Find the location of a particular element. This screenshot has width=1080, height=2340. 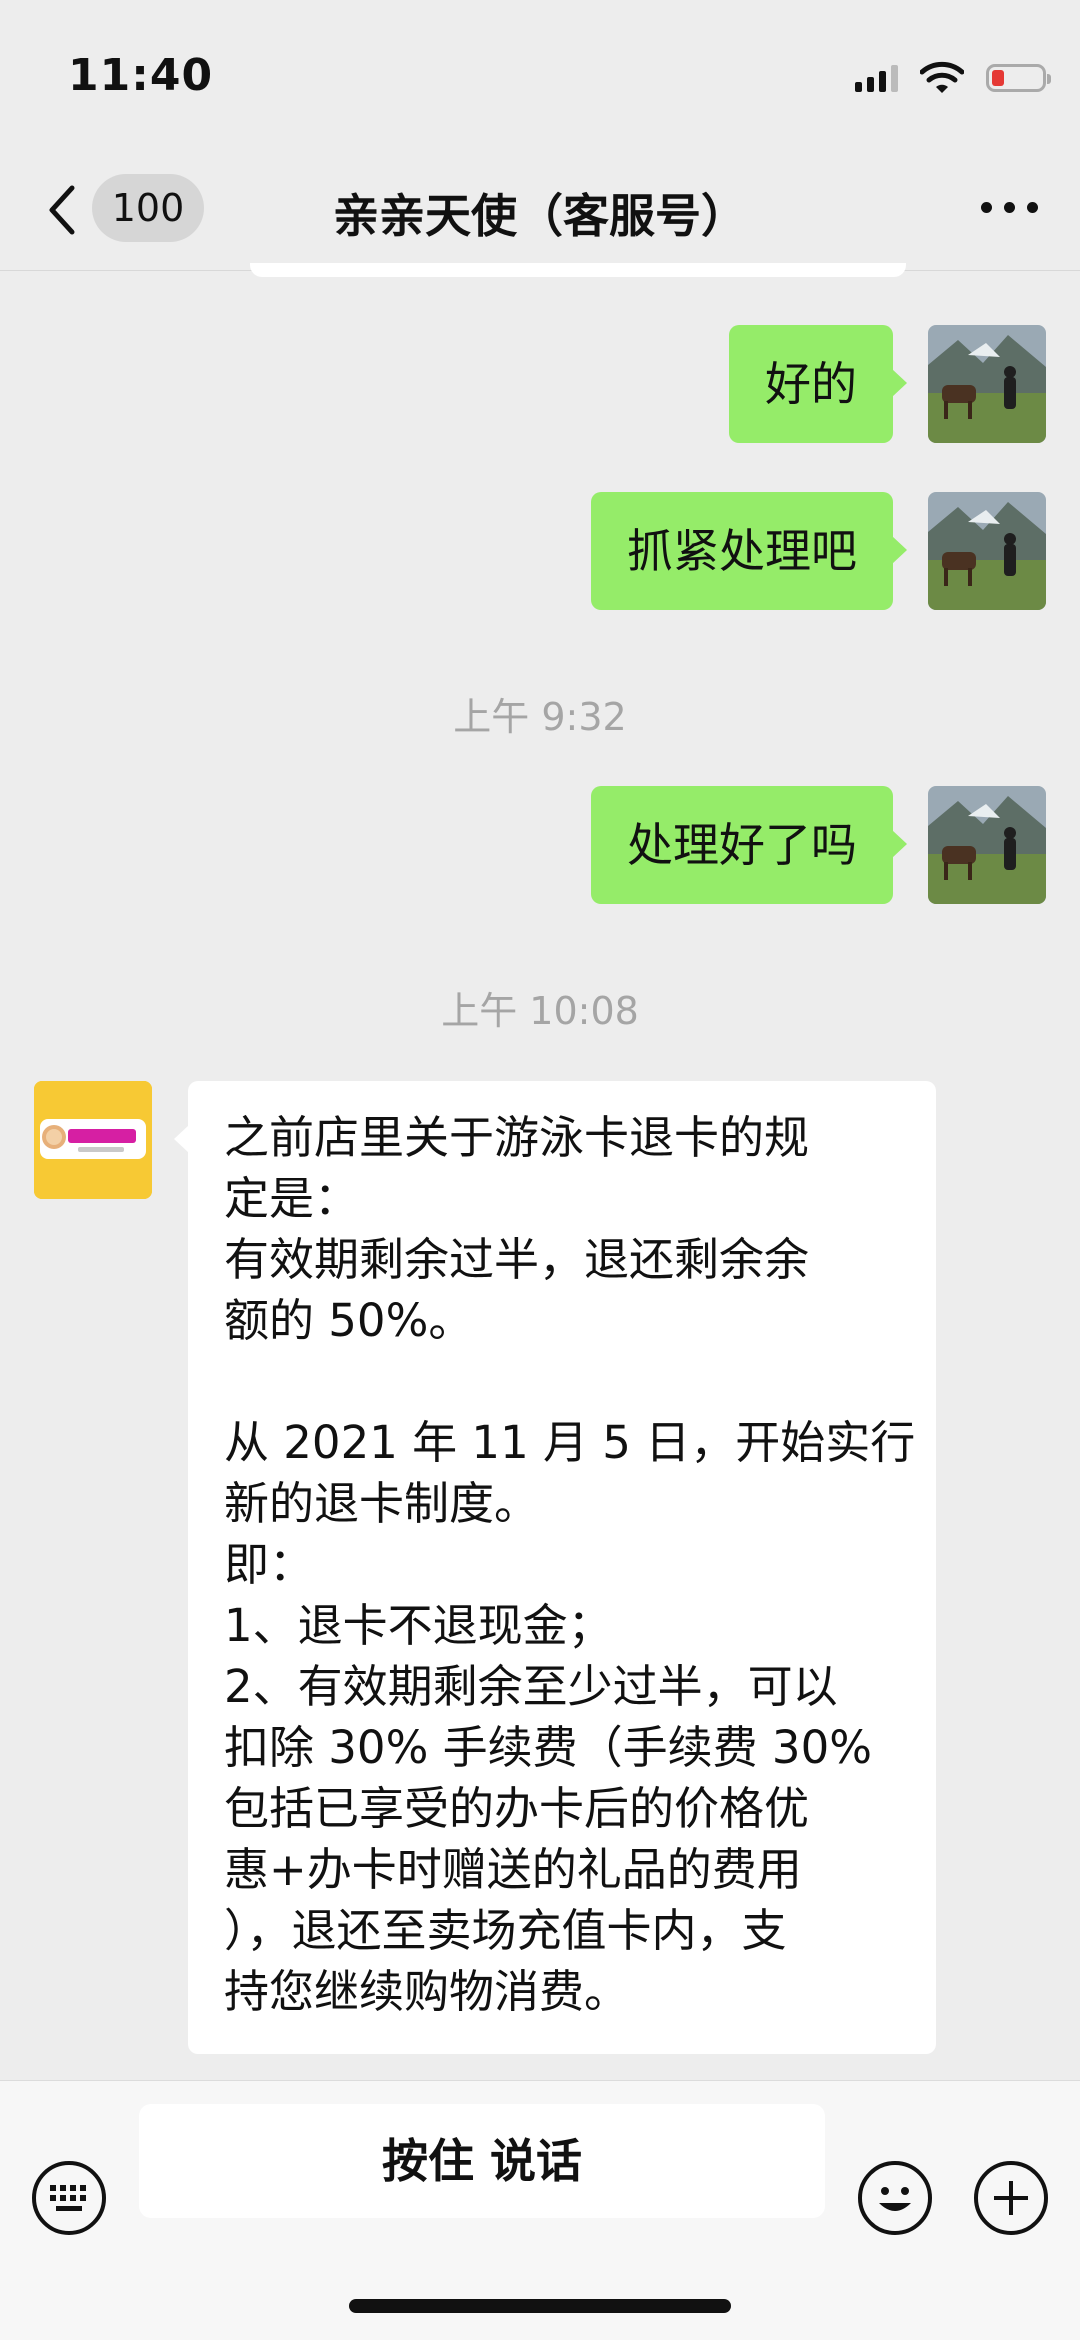

message-line: 即： is located at coordinates (269, 1564).